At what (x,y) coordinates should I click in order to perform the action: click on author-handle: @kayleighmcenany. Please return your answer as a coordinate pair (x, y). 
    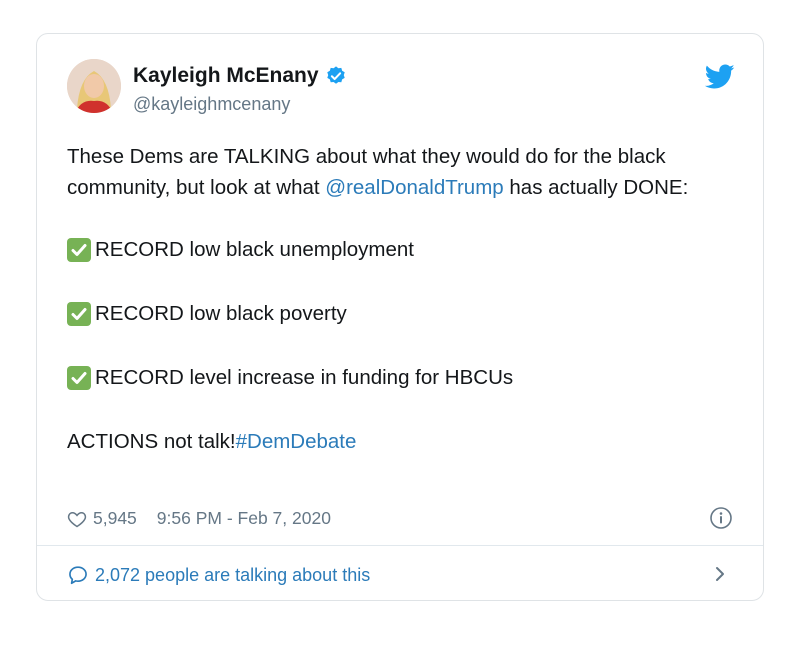
    Looking at the image, I should click on (211, 104).